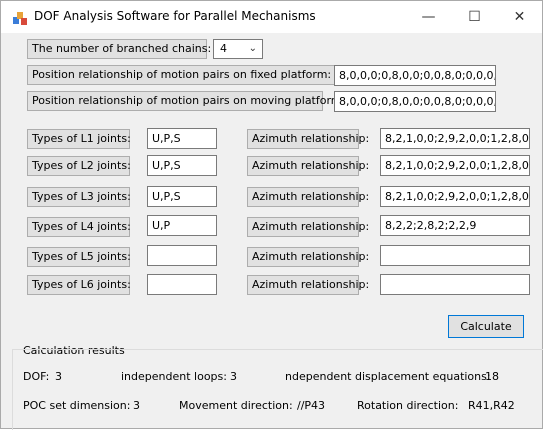 Image resolution: width=543 pixels, height=430 pixels. Describe the element at coordinates (308, 139) in the screenshot. I see `leg-1-azimuth-label: Azimuth relationship:` at that location.